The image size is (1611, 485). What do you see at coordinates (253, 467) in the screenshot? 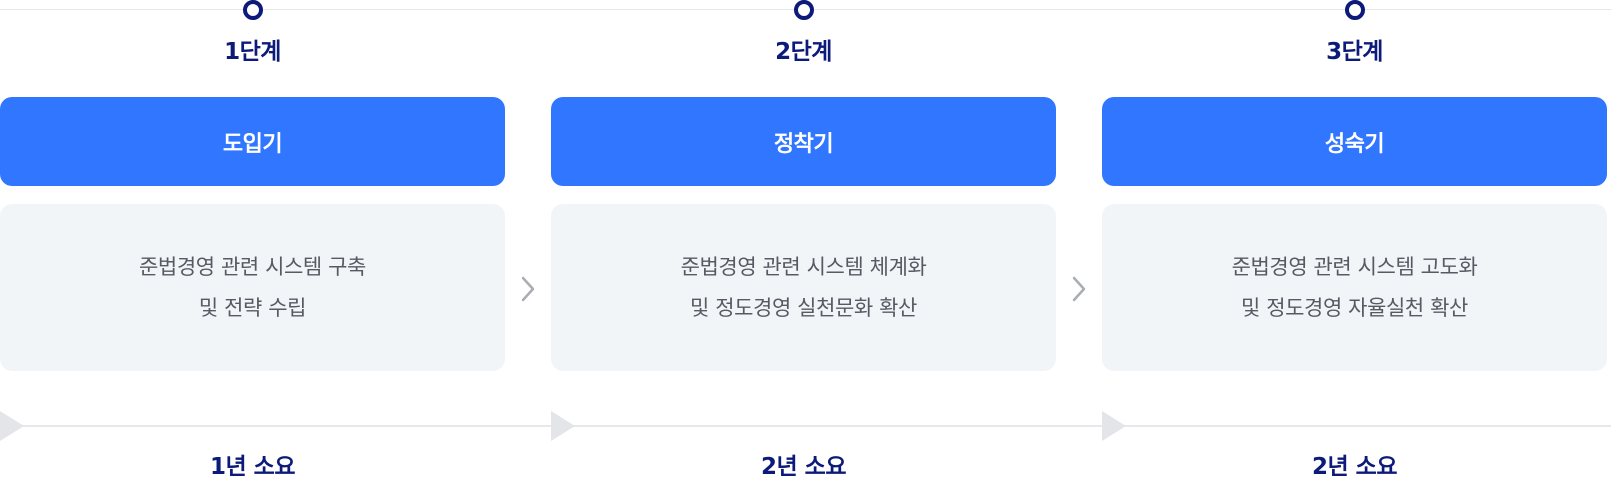
I see `duration-label: 1년 소요` at bounding box center [253, 467].